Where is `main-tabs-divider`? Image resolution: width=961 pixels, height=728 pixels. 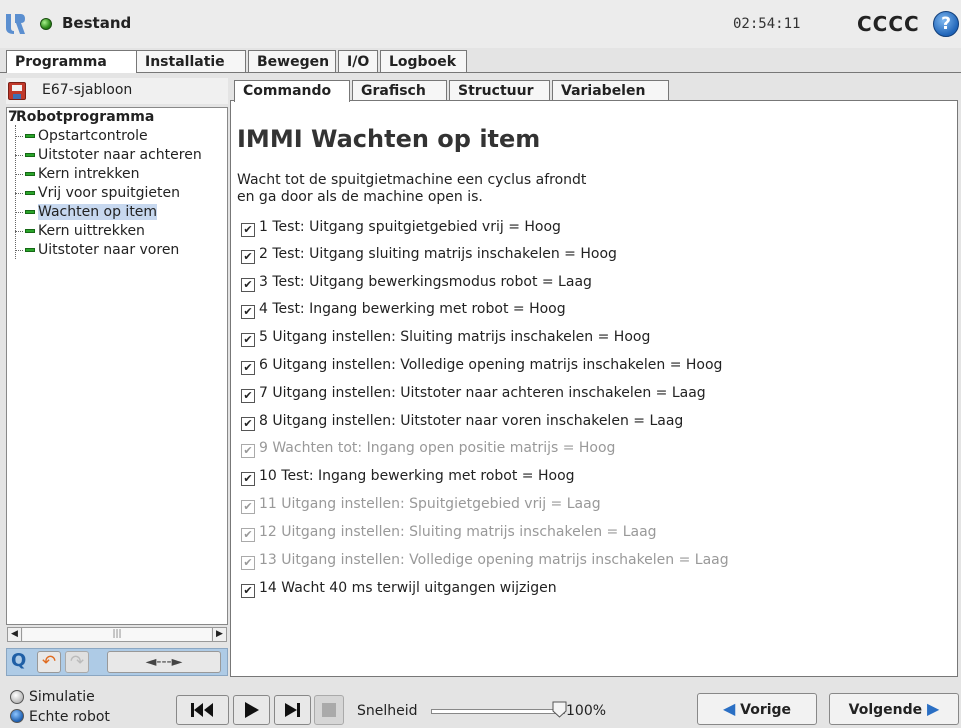 main-tabs-divider is located at coordinates (480, 72).